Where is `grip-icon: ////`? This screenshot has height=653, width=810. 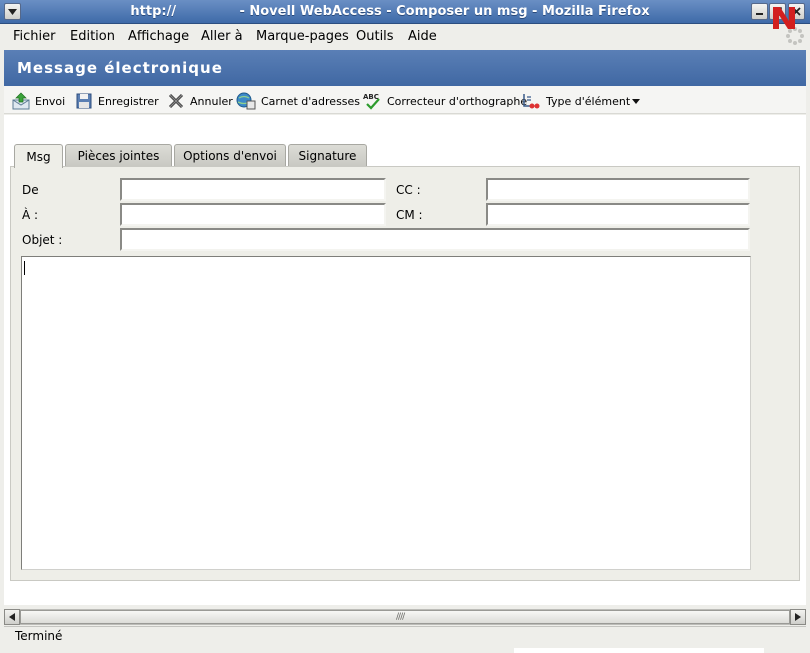 grip-icon: //// is located at coordinates (400, 617).